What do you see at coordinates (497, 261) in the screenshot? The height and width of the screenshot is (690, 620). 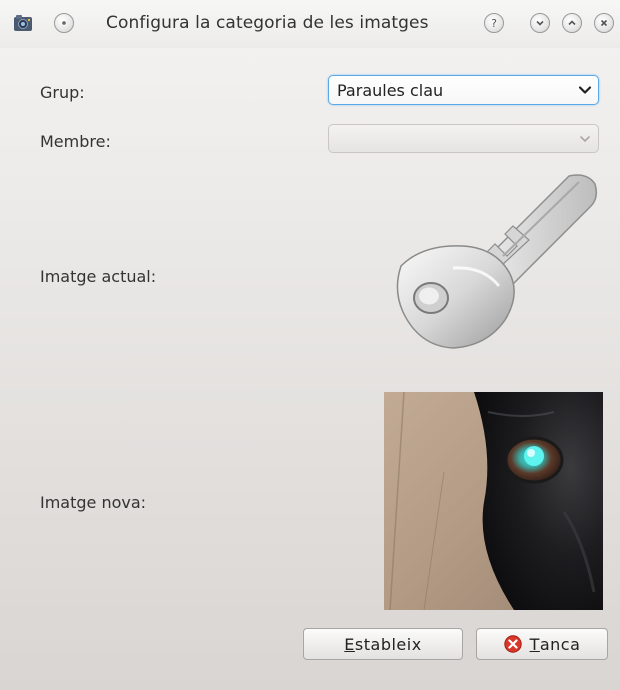 I see `key-icon` at bounding box center [497, 261].